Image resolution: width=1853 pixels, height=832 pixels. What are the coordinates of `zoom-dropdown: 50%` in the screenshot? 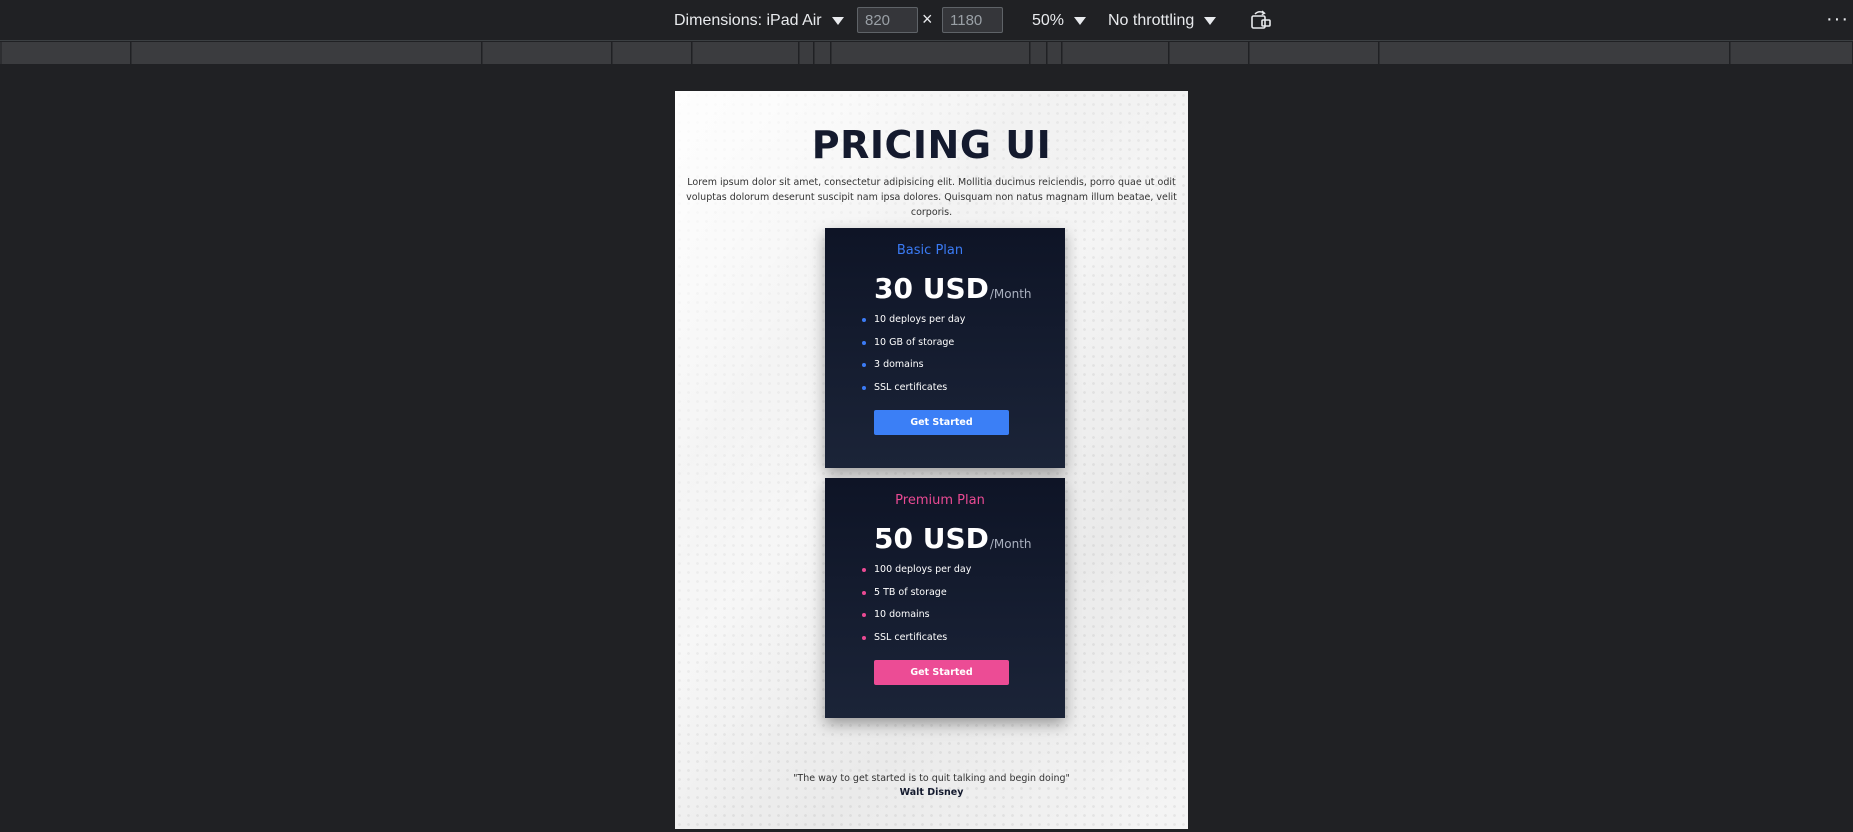 It's located at (1059, 21).